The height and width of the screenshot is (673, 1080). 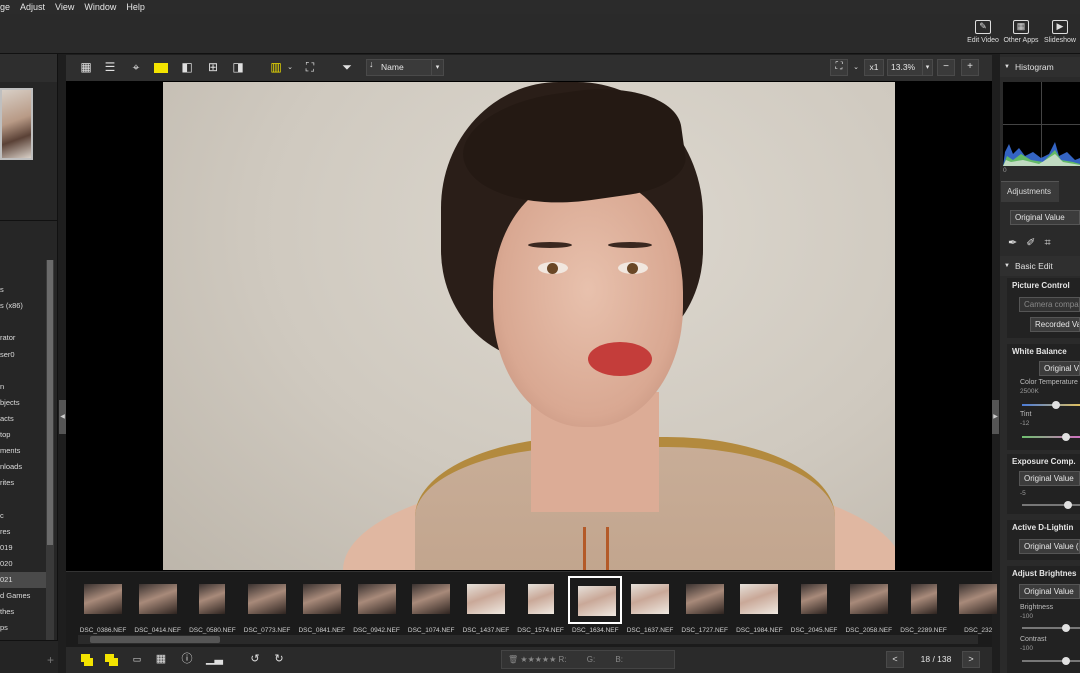 I want to click on active-d-lighting-dropdown: Original Value (C, so click(x=1049, y=546).